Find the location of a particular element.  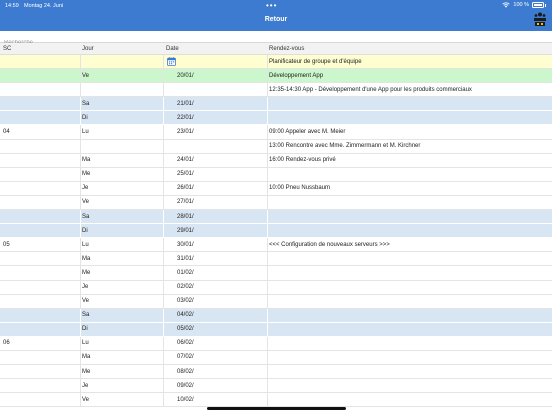

column-header-sc: SC is located at coordinates (7, 49).